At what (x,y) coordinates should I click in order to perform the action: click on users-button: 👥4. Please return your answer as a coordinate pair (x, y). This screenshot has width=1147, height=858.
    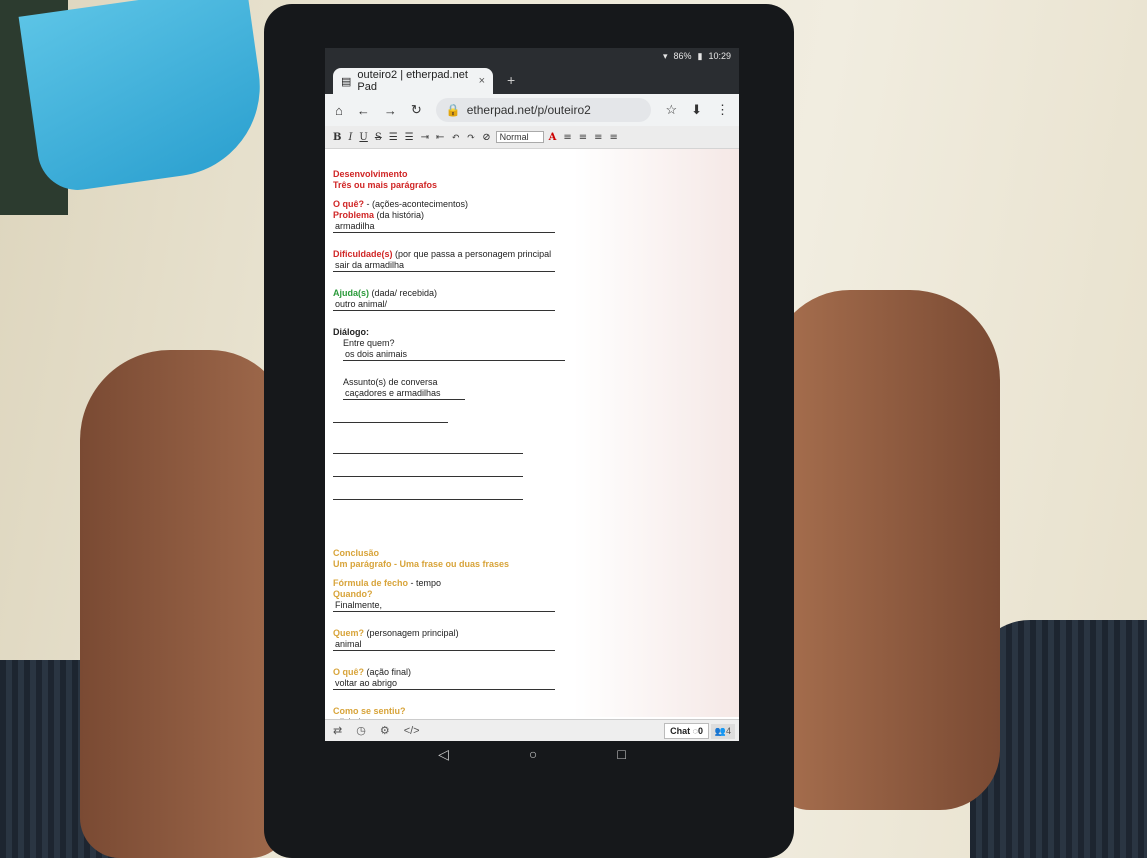
    Looking at the image, I should click on (722, 731).